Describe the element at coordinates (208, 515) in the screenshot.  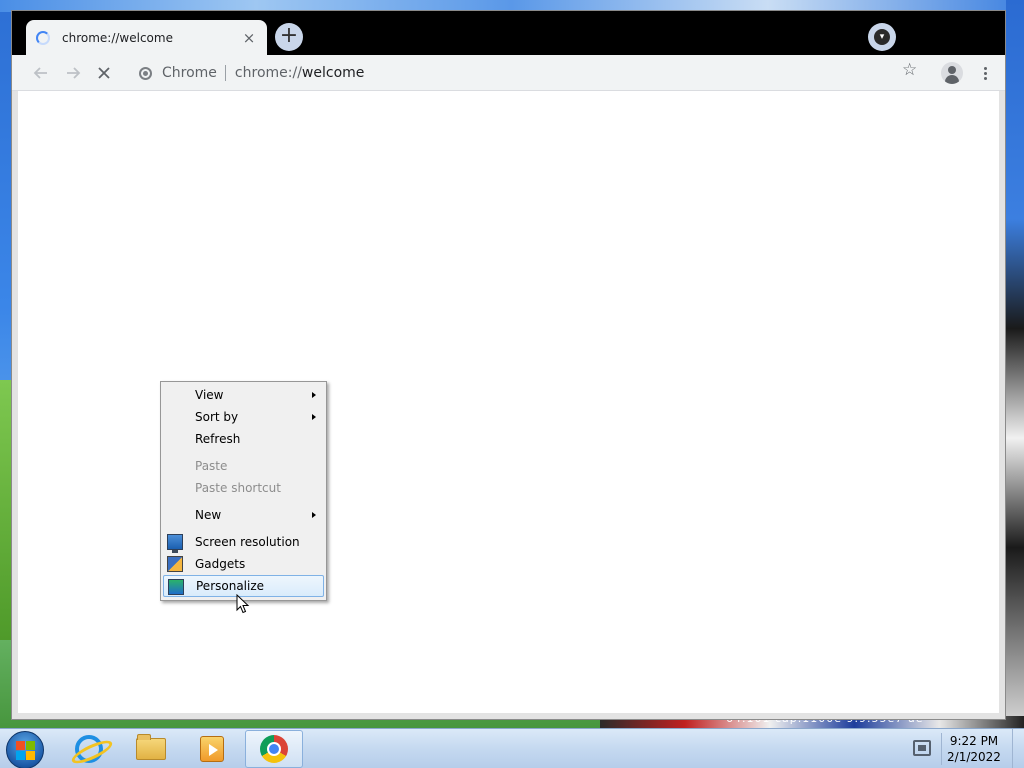
I see `menu-item-label: New` at that location.